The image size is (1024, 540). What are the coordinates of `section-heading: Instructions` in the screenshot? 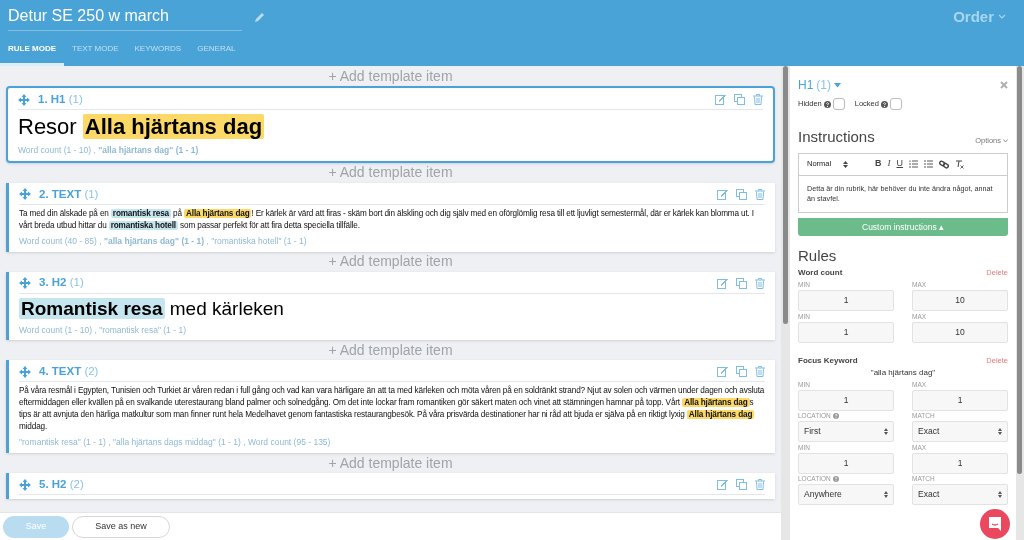 It's located at (836, 137).